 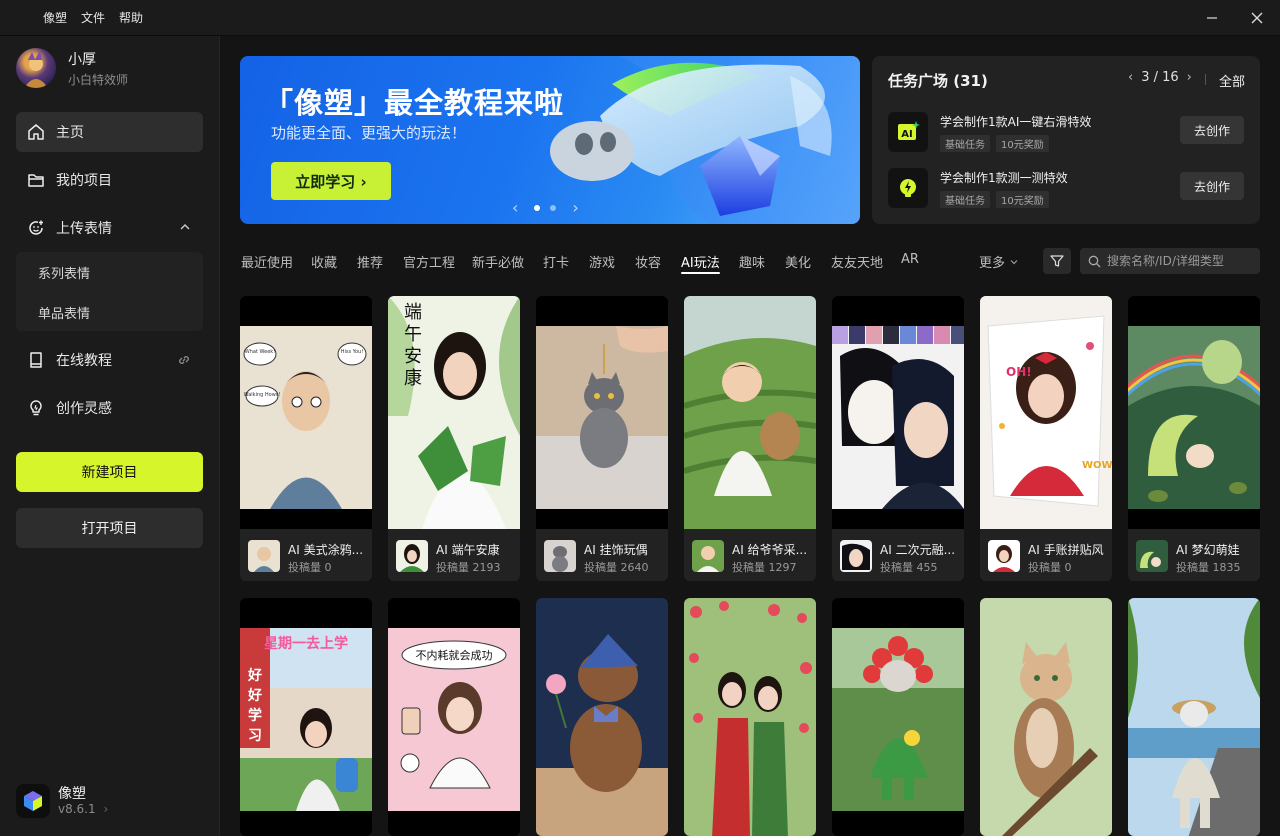 I want to click on tab-ai-play: AI玩法, so click(x=700, y=263).